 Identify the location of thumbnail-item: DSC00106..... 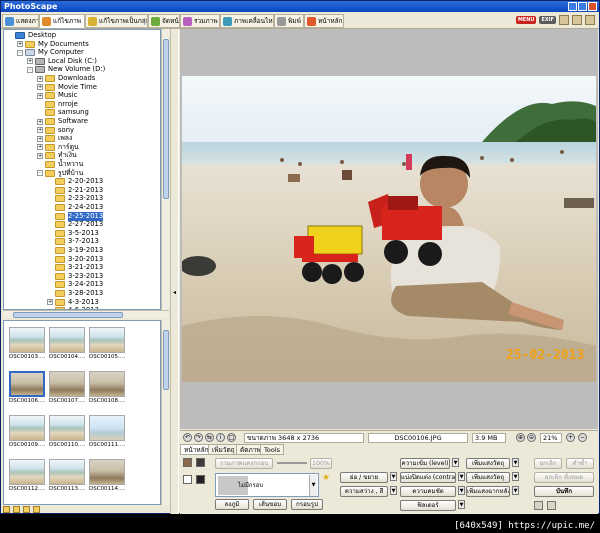
(27, 389).